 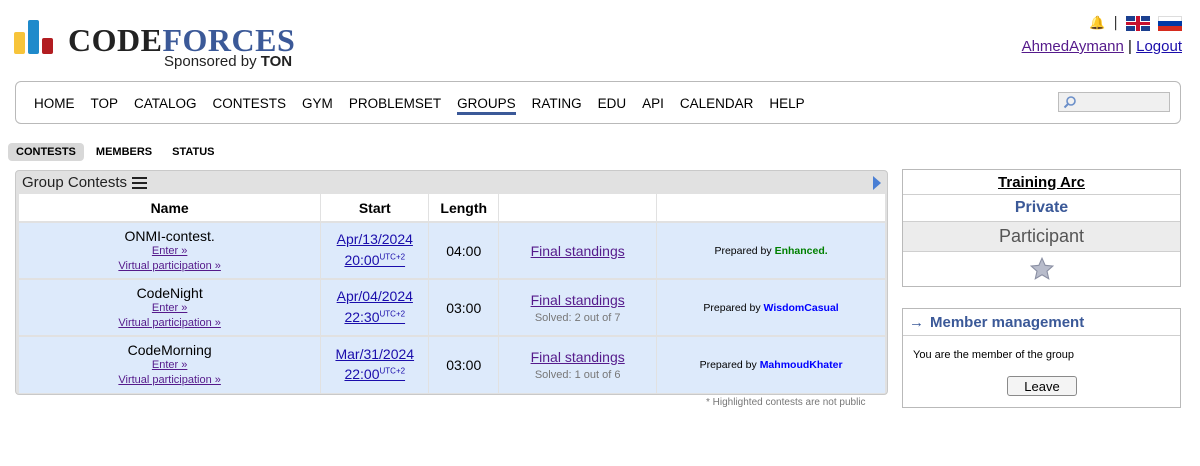 I want to click on column-header-length: Length, so click(x=464, y=208).